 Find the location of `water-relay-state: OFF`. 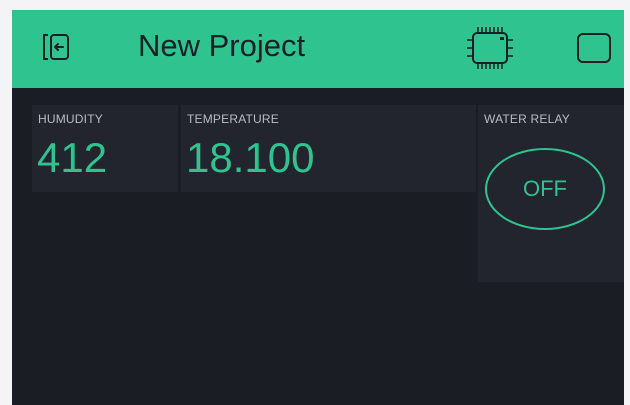

water-relay-state: OFF is located at coordinates (545, 188).